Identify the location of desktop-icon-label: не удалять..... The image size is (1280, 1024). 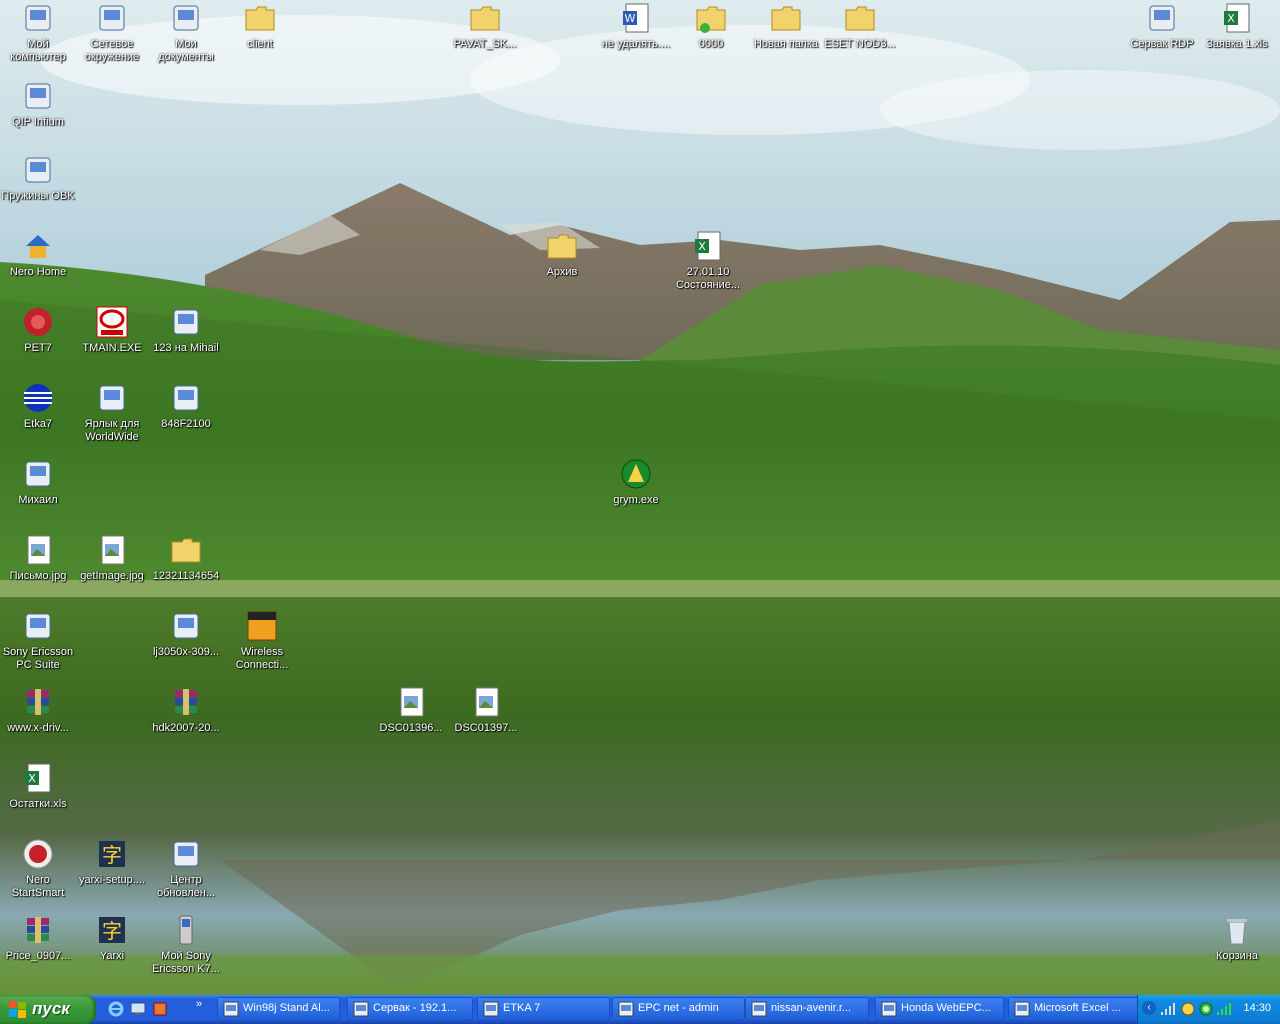
(636, 44).